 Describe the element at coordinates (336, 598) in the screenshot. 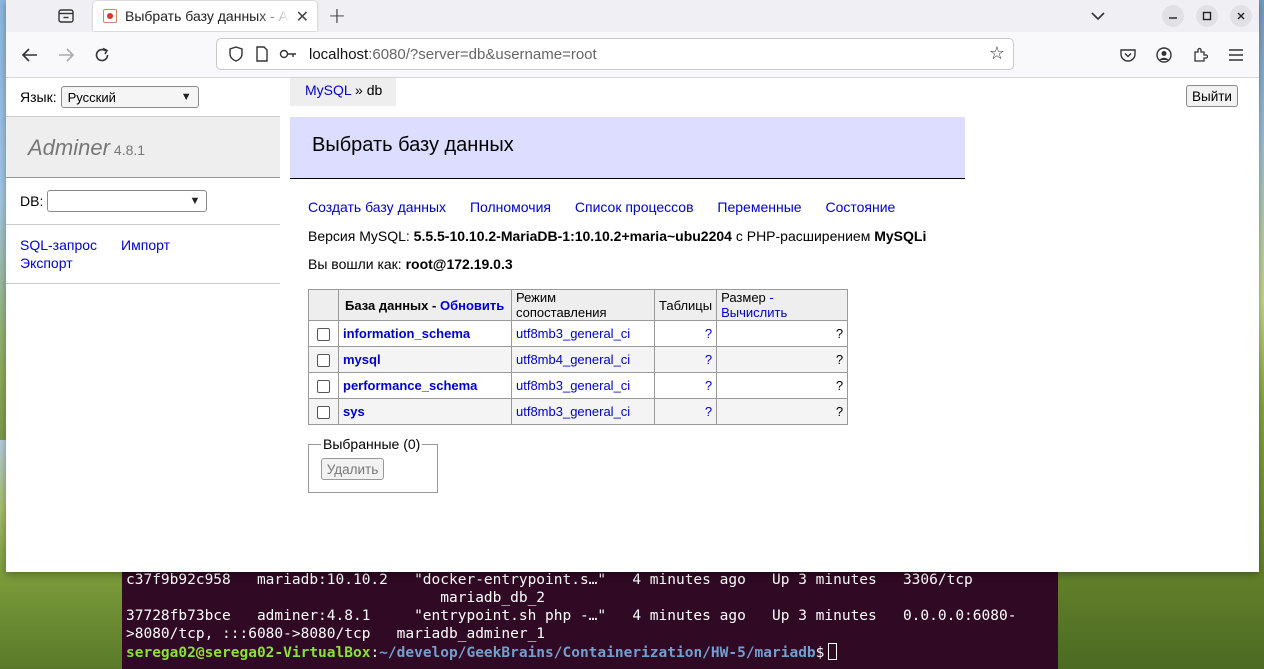

I see `terminal-line: mariadb_db_2` at that location.